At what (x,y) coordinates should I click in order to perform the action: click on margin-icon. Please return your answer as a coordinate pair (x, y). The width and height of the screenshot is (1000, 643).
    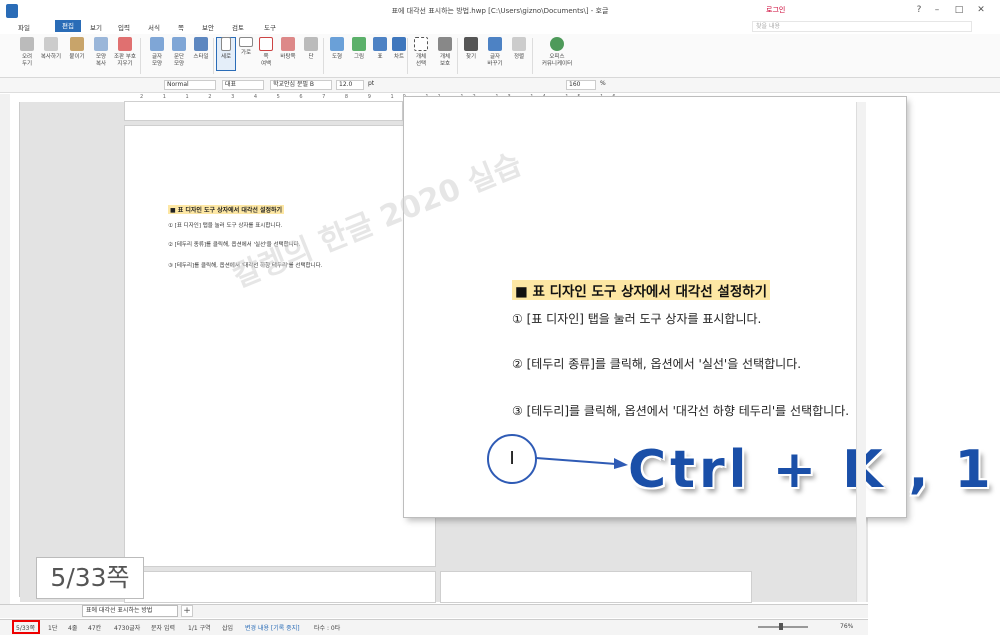
    Looking at the image, I should click on (266, 44).